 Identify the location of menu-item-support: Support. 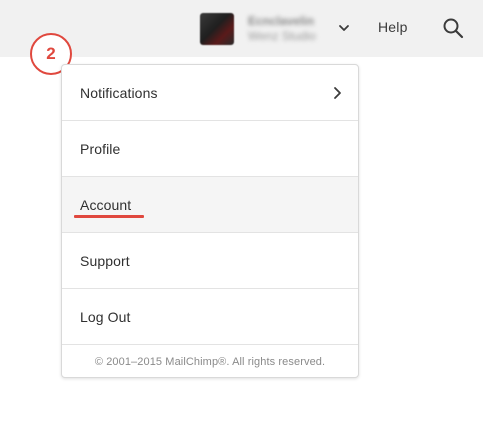
(210, 261).